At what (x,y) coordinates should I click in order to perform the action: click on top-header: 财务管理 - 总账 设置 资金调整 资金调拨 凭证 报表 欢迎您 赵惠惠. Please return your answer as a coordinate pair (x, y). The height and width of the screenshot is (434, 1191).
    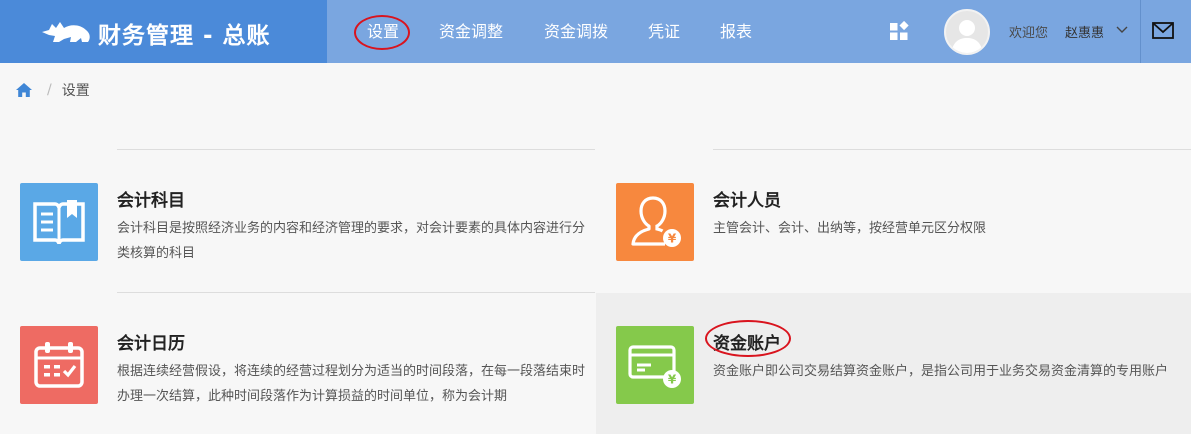
    Looking at the image, I should click on (595, 31).